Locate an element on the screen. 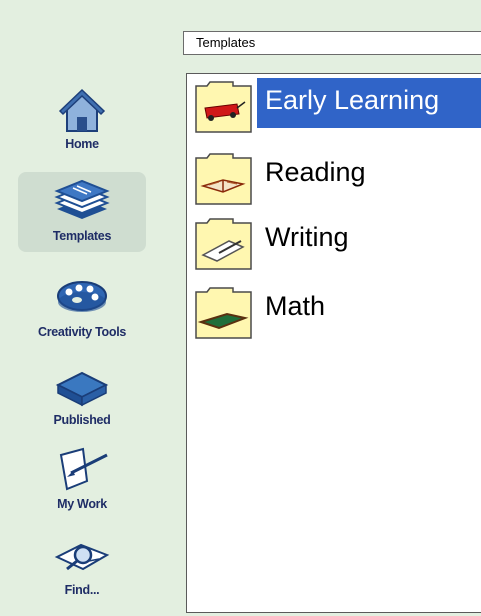 This screenshot has height=616, width=481. list-item-label: Writing is located at coordinates (307, 237).